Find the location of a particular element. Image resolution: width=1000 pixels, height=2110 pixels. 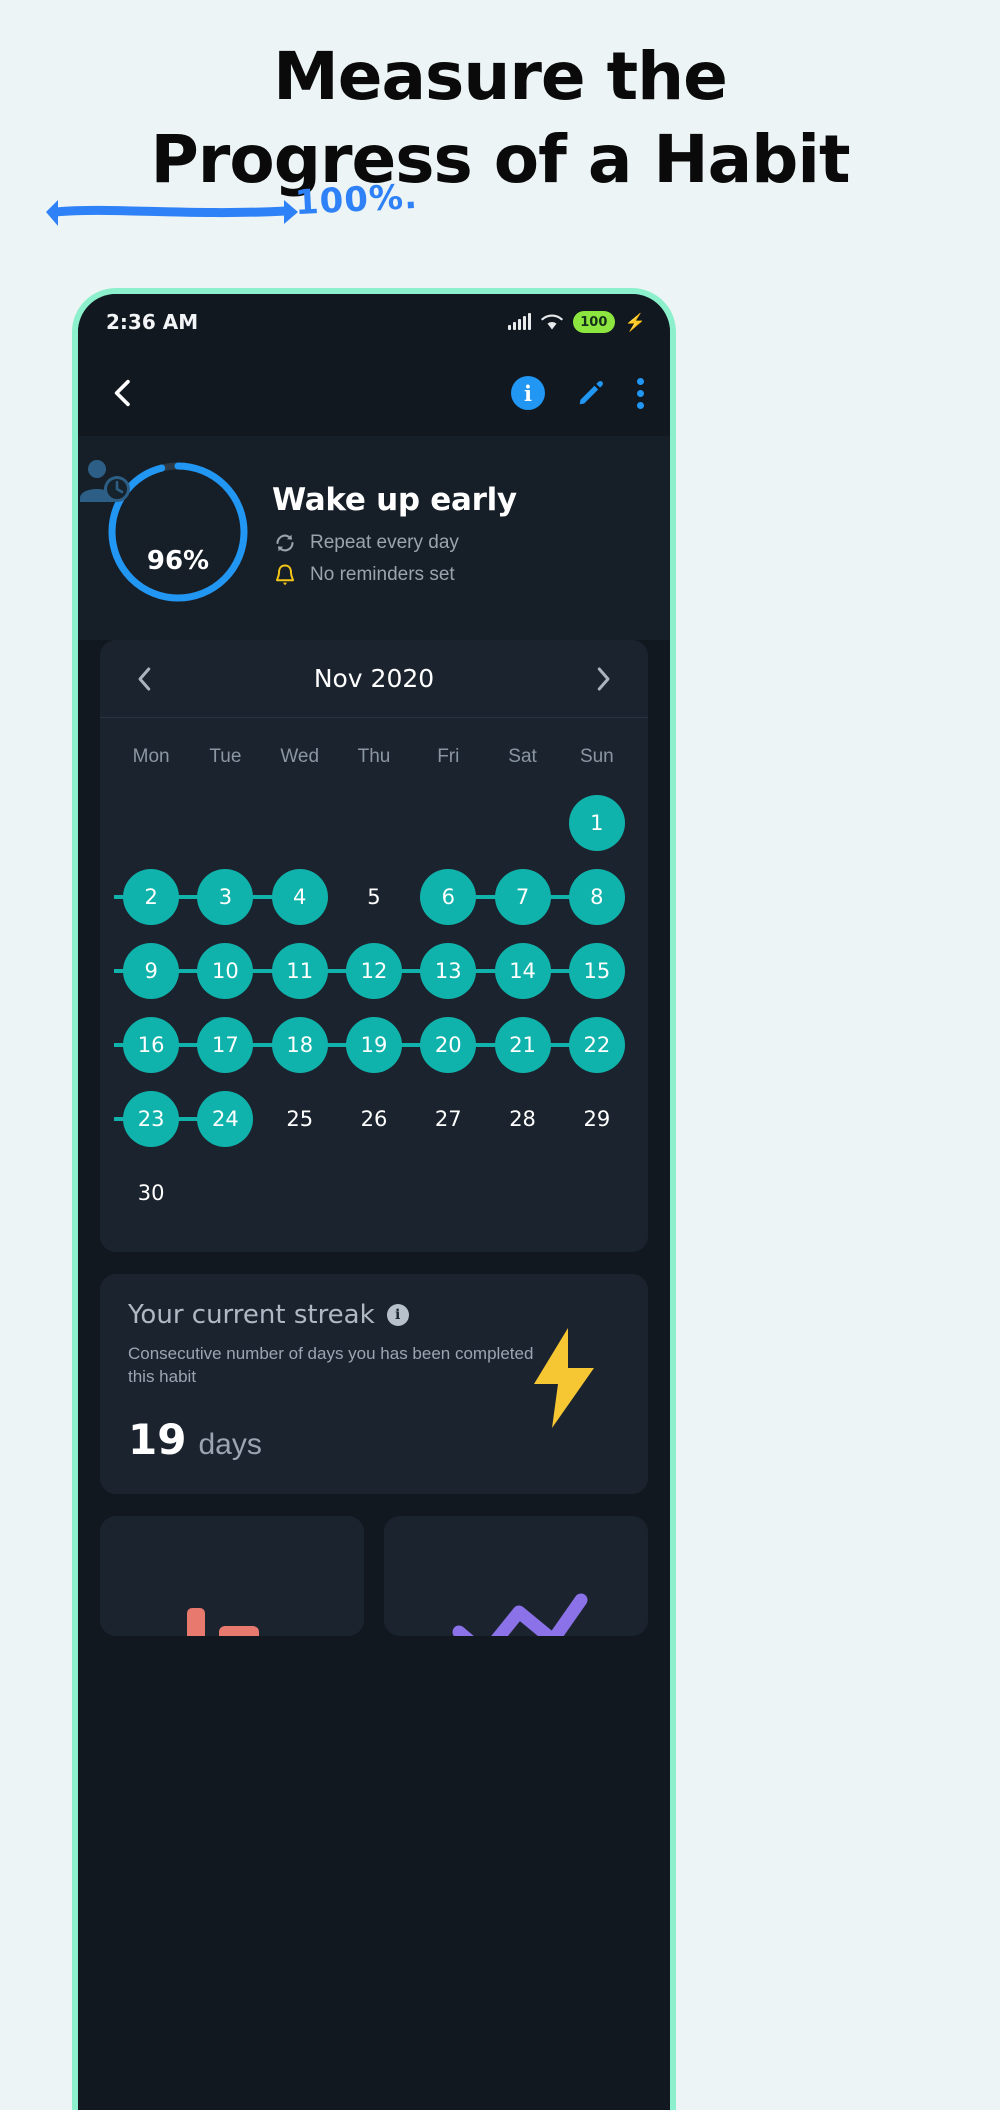

calendar-day: 14 is located at coordinates (522, 971).